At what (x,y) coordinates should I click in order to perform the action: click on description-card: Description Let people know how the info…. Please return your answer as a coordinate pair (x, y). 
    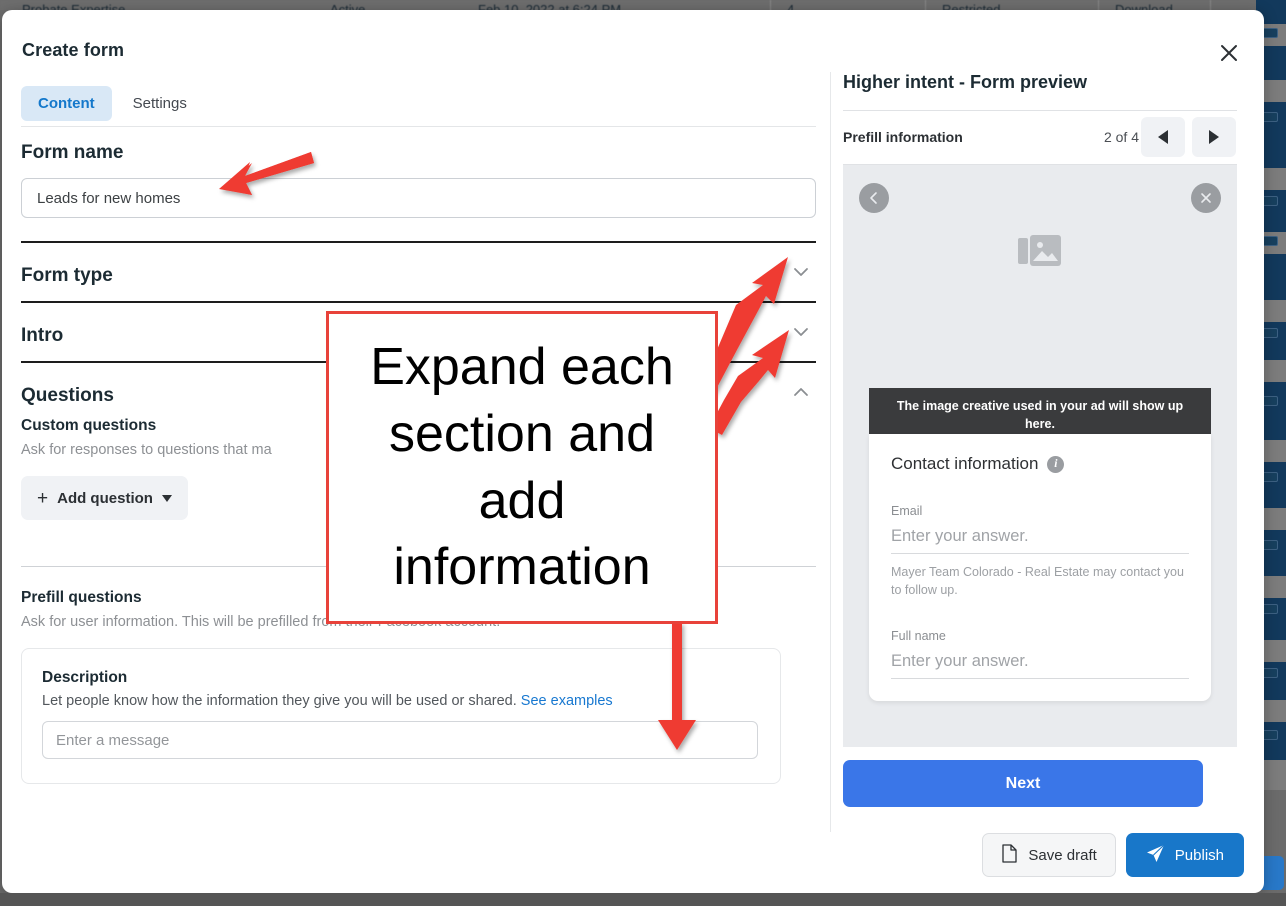
    Looking at the image, I should click on (401, 716).